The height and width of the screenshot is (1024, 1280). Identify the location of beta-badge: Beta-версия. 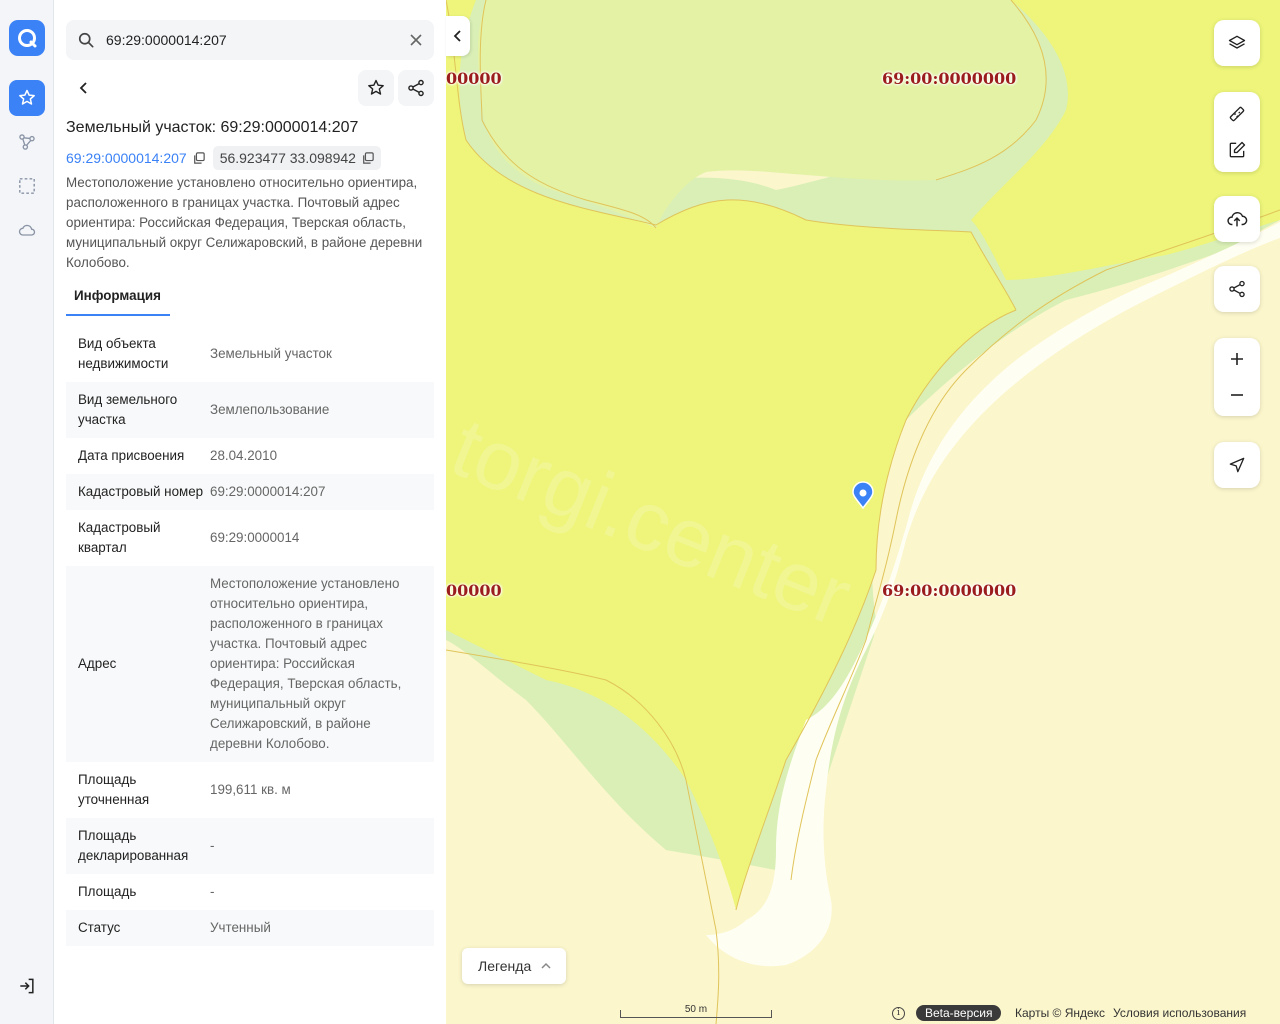
(959, 1013).